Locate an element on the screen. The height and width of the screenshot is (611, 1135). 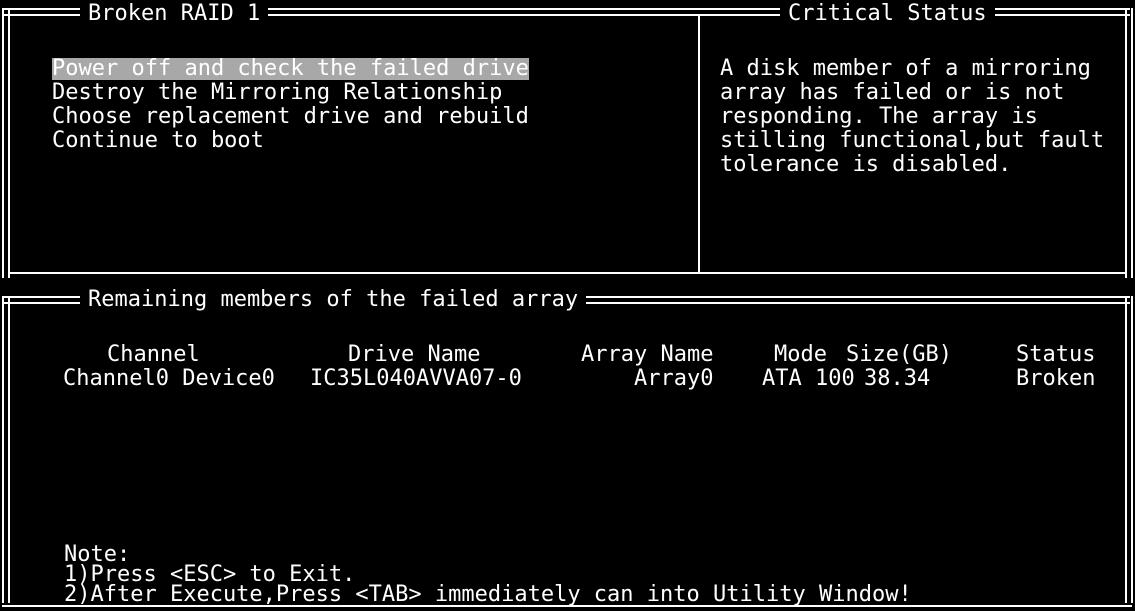
status-line: A disk member of a mirroring is located at coordinates (905, 68).